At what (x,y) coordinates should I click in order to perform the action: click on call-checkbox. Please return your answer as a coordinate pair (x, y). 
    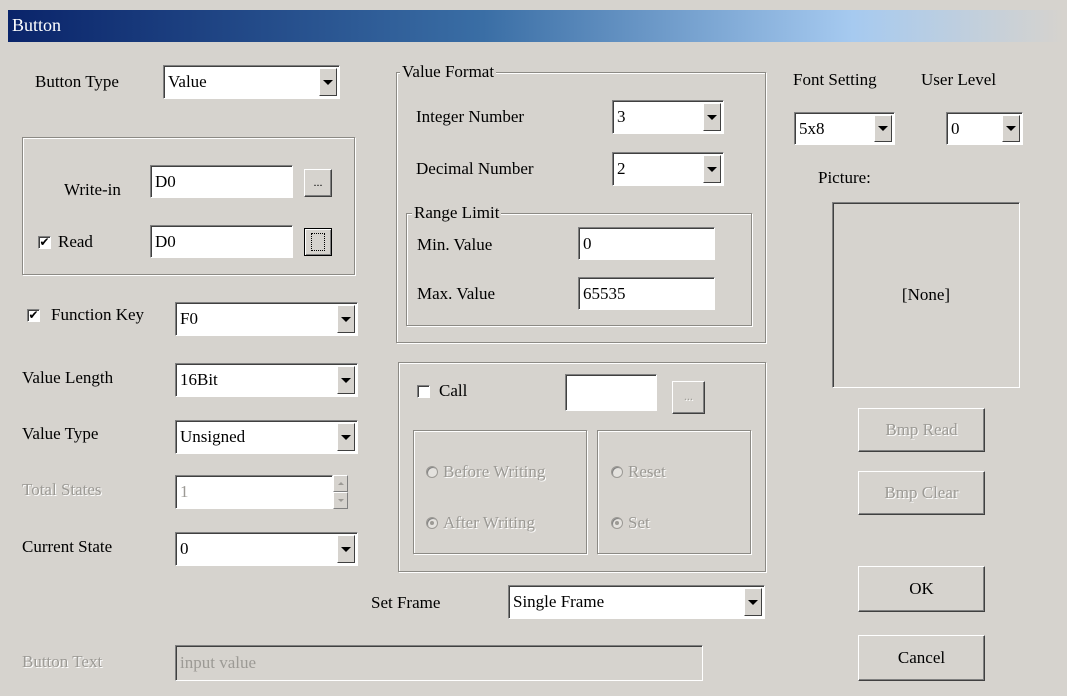
    Looking at the image, I should click on (423, 391).